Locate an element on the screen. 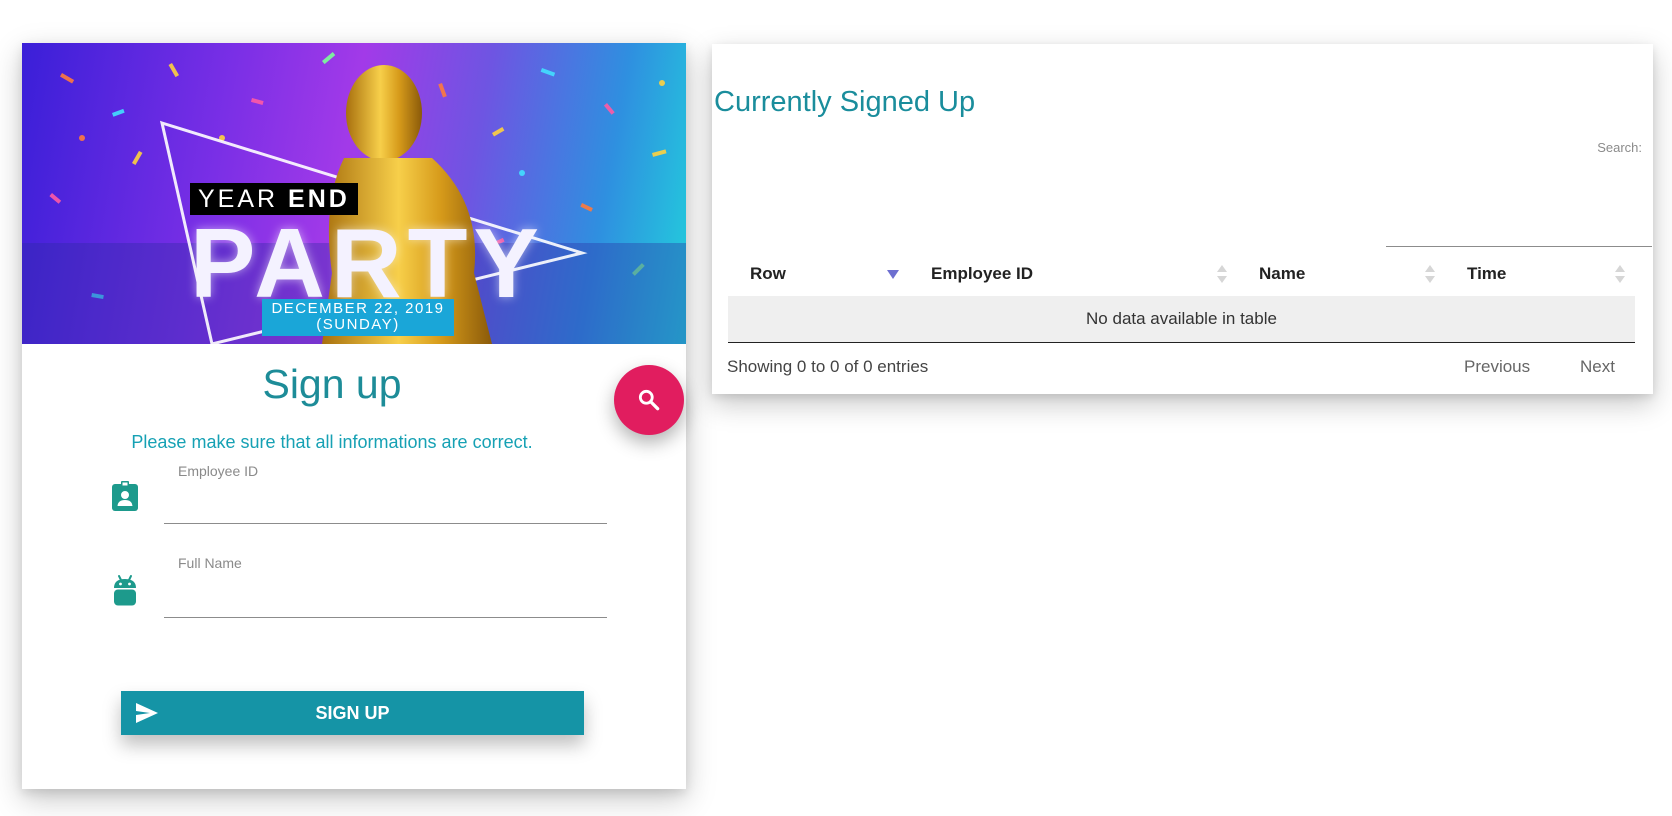 The width and height of the screenshot is (1672, 816). section-title: Currently Signed Up is located at coordinates (845, 102).